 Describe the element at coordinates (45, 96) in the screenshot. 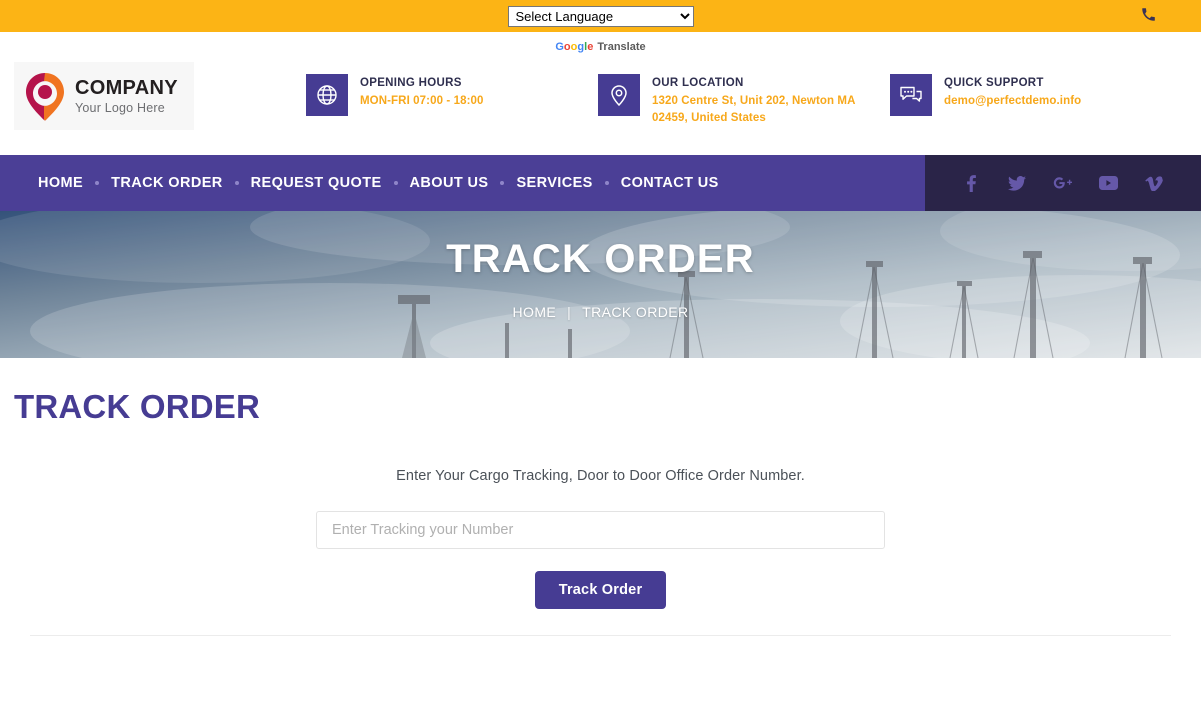

I see `map-pin-logo-icon` at that location.